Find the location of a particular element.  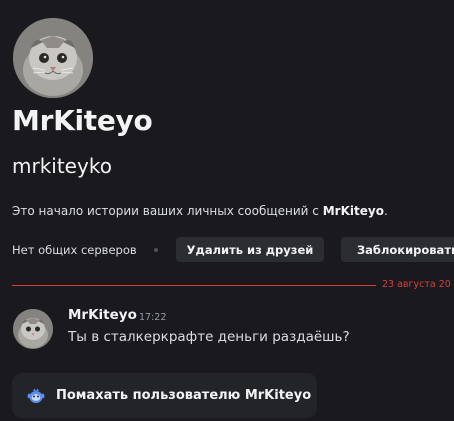

divider-date-label: 23 августа 20 is located at coordinates (416, 284).